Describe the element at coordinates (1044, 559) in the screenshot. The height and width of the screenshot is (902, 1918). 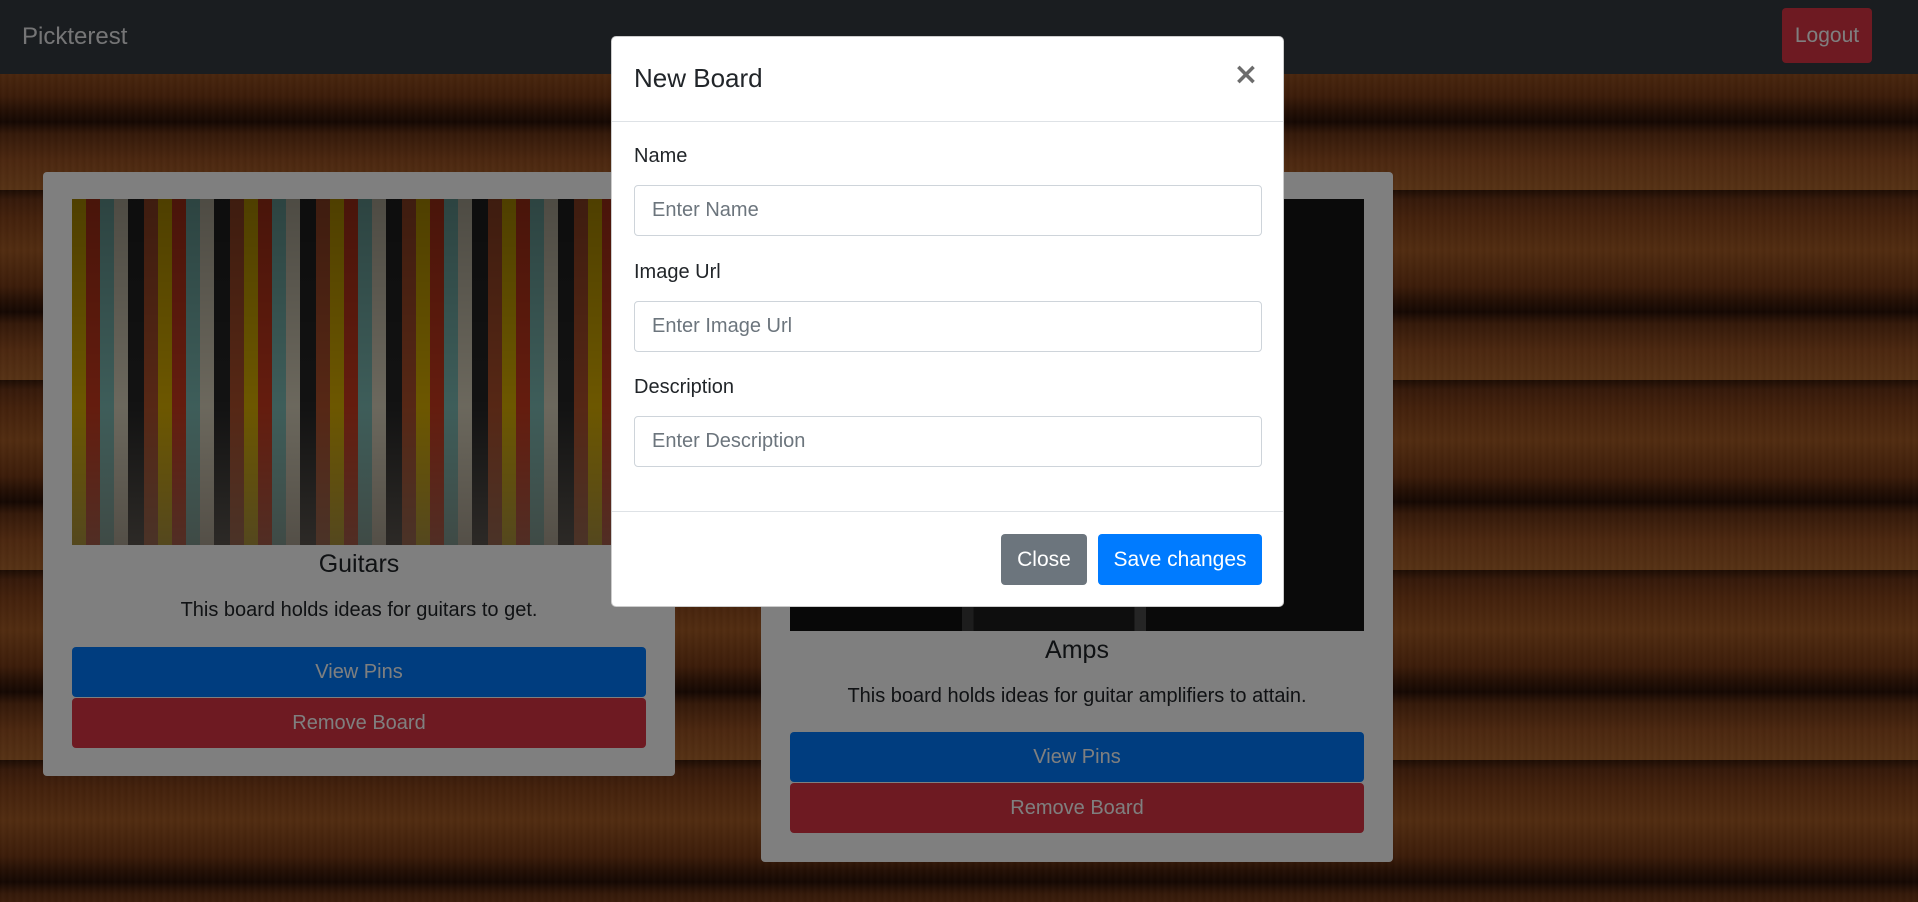
I see `close-button: Close` at that location.